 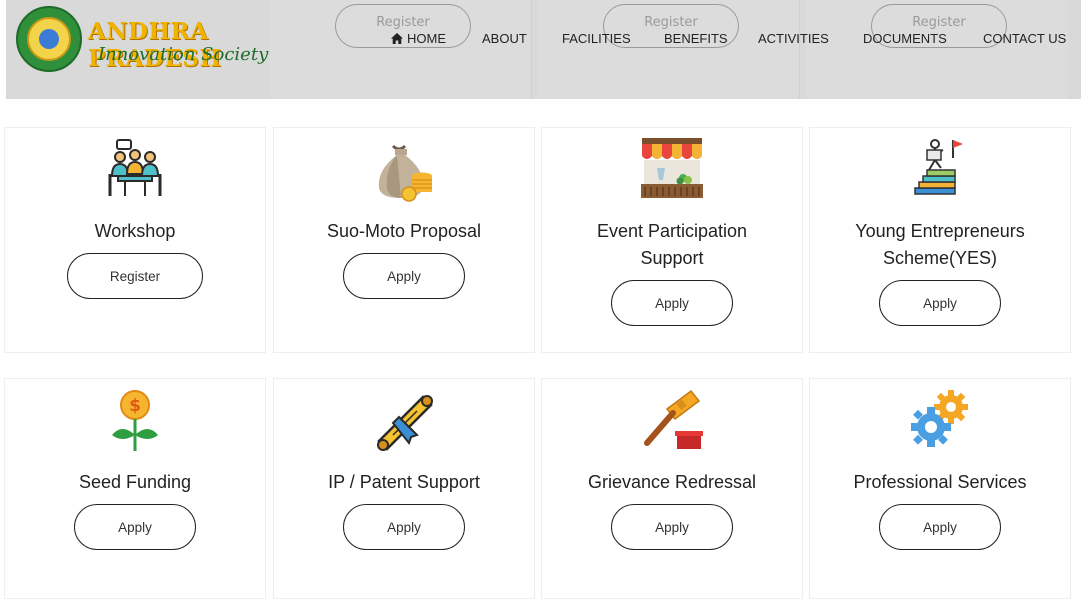 What do you see at coordinates (696, 38) in the screenshot?
I see `nav-benefits: BENEFITS` at bounding box center [696, 38].